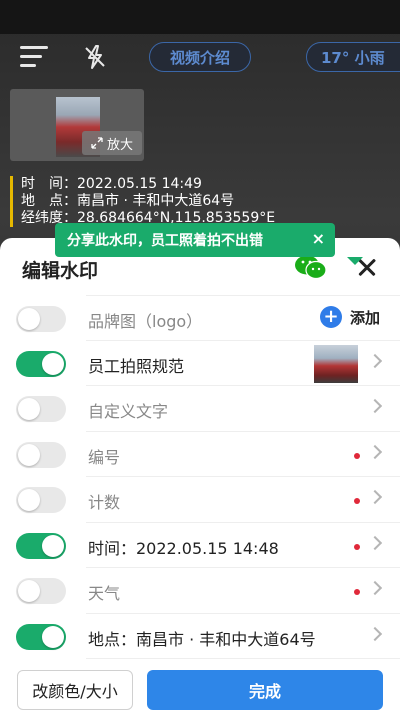  I want to click on sheet-title: 编辑水印, so click(60, 271).